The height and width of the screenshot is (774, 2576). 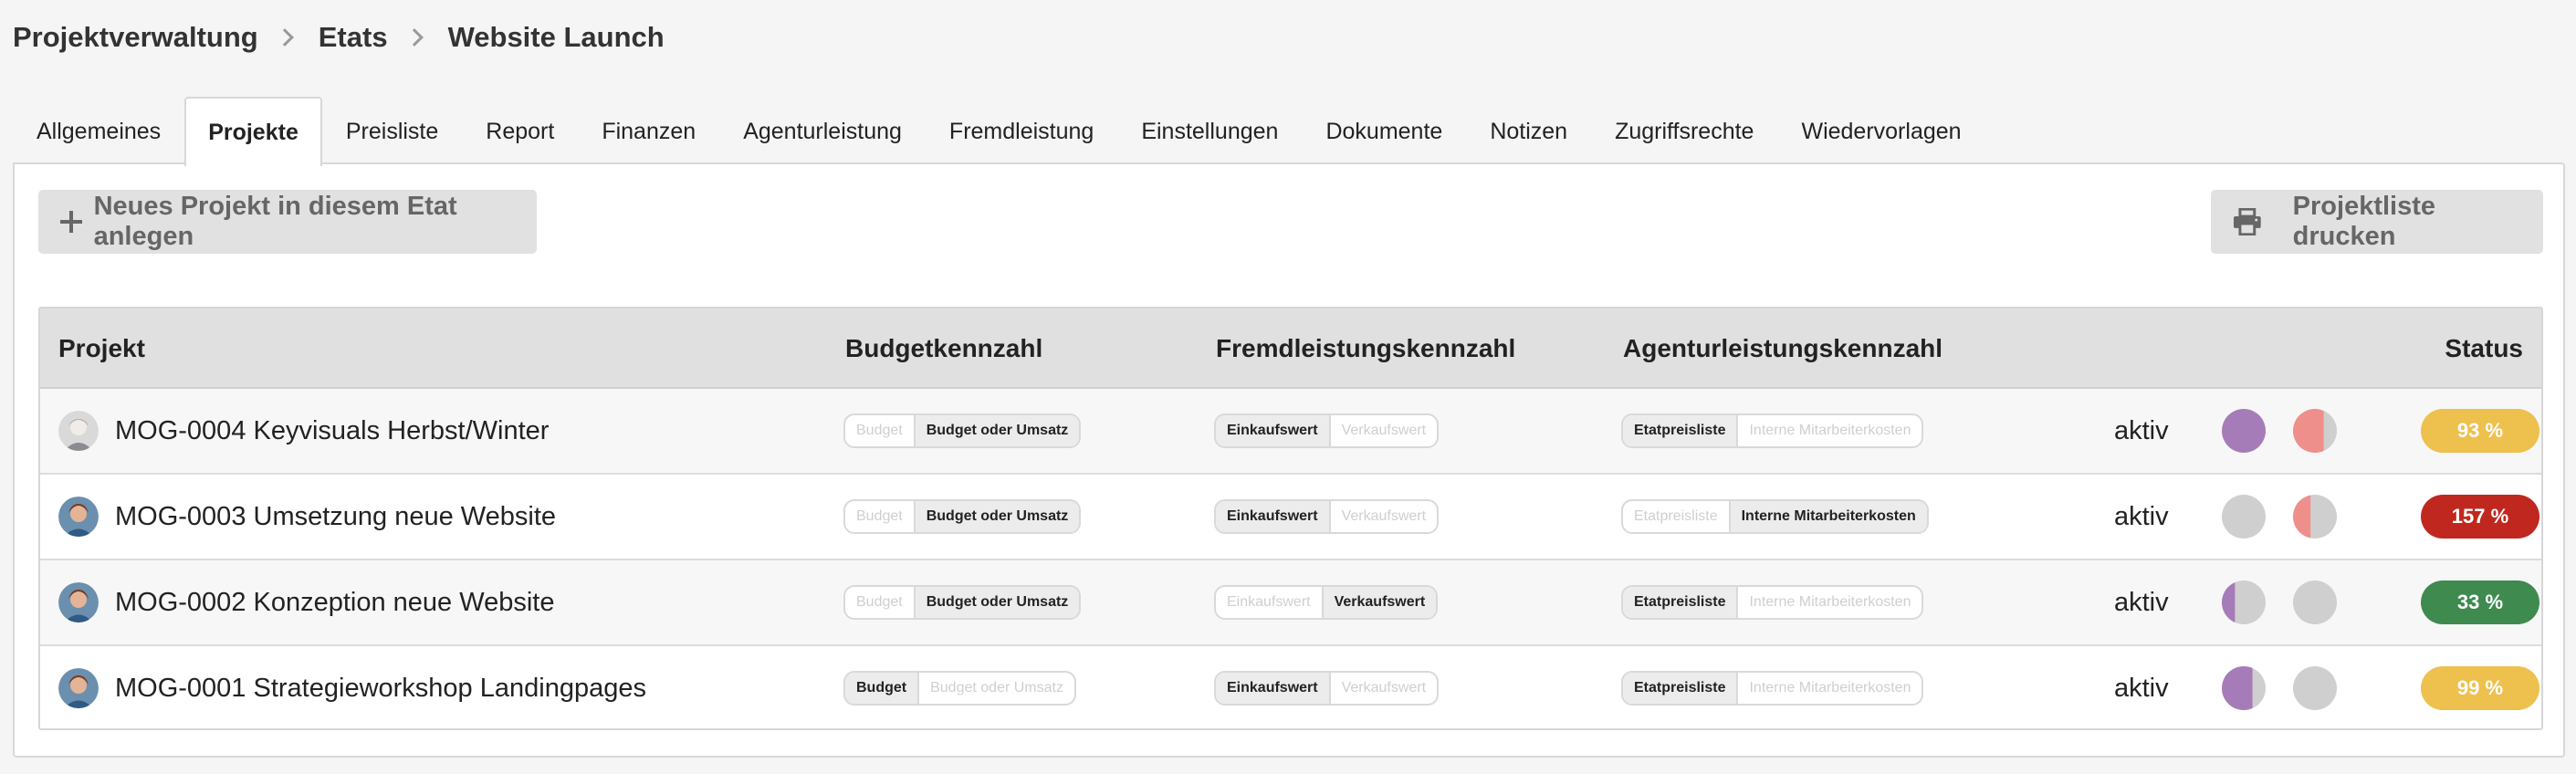 I want to click on status-badge: 99 %, so click(x=2480, y=688).